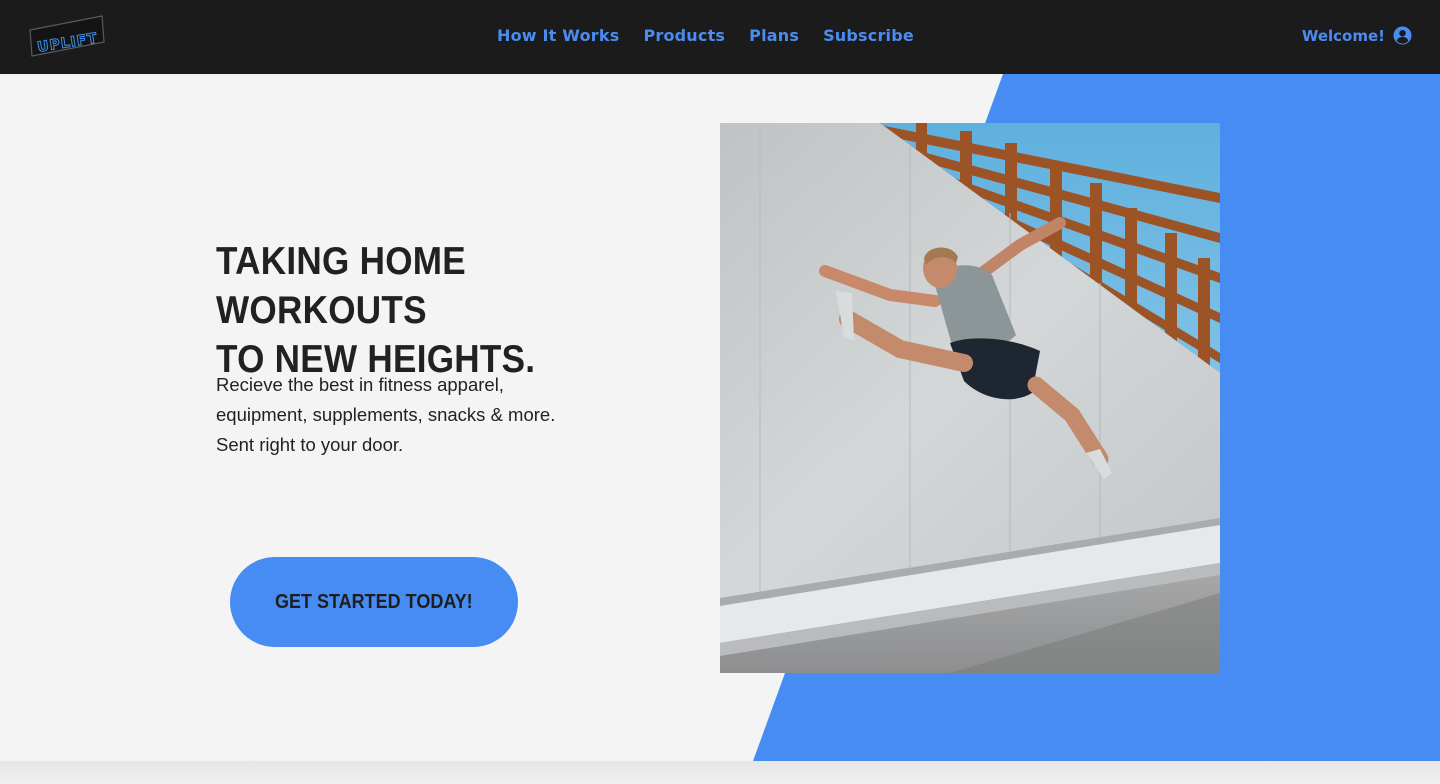 This screenshot has height=784, width=1440. I want to click on page-bottom-strip, so click(720, 772).